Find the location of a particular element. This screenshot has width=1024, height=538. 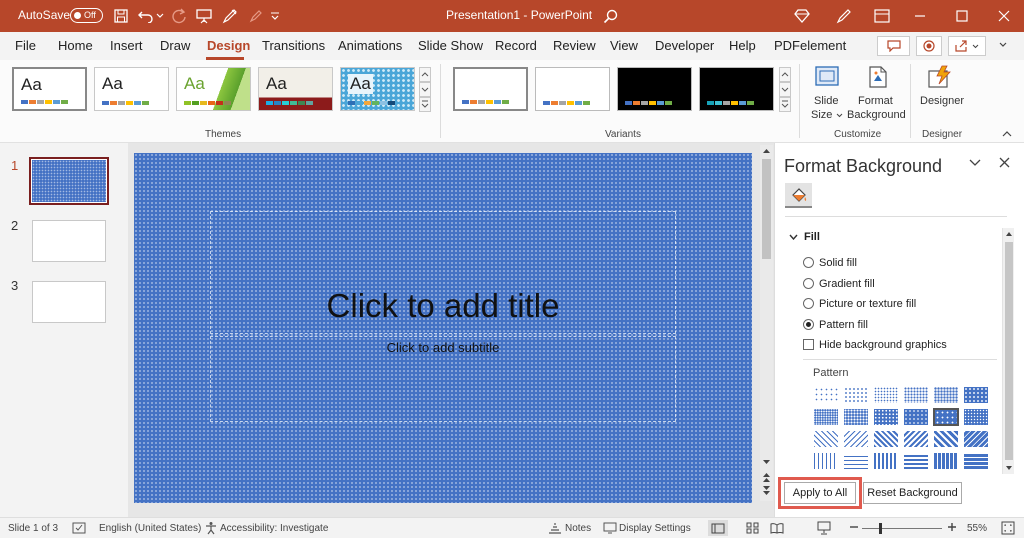

tab-view: View is located at coordinates (624, 45).